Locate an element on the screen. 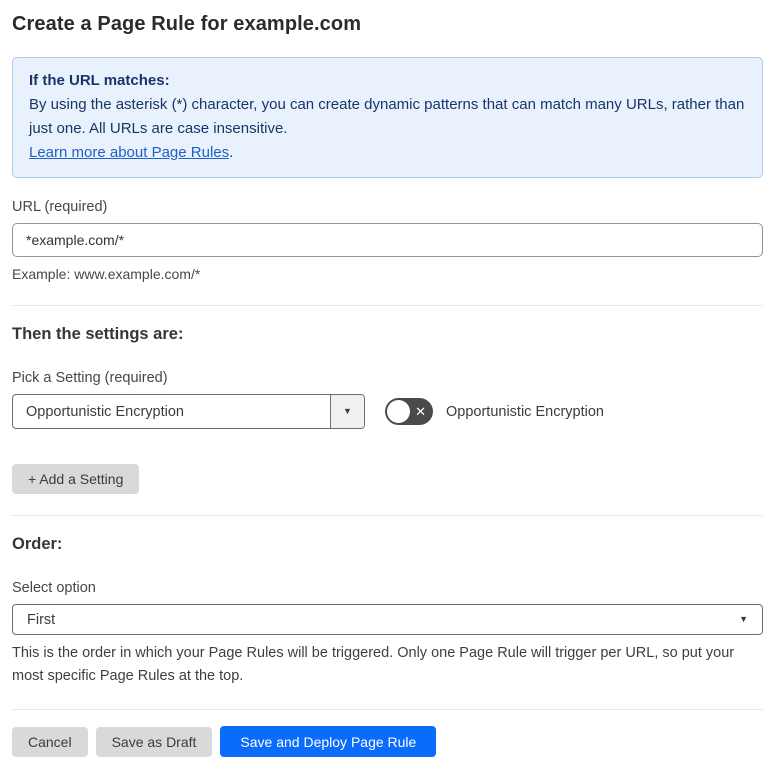 The height and width of the screenshot is (757, 775). learn-more-link: Learn more about Page Rules is located at coordinates (129, 152).